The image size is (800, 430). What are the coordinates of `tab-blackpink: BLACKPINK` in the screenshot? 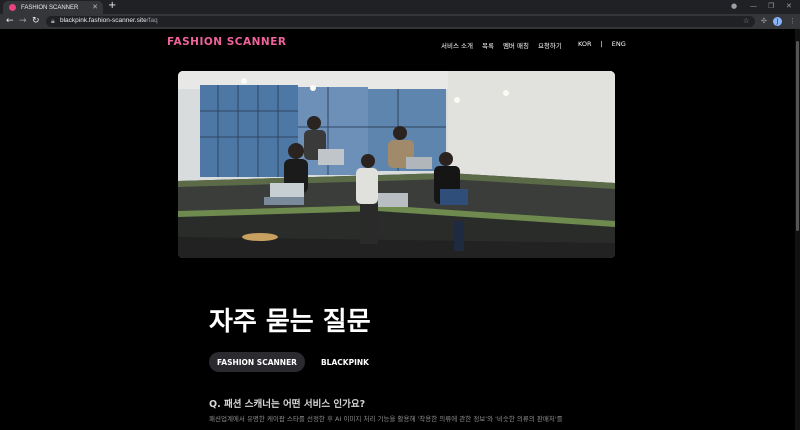 It's located at (345, 362).